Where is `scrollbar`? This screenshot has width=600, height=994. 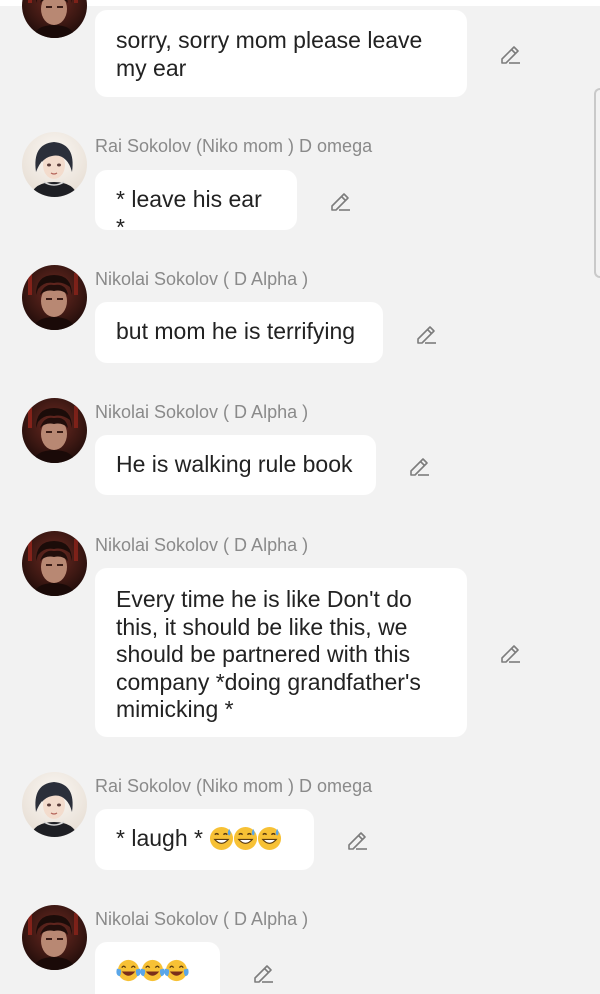
scrollbar is located at coordinates (597, 183).